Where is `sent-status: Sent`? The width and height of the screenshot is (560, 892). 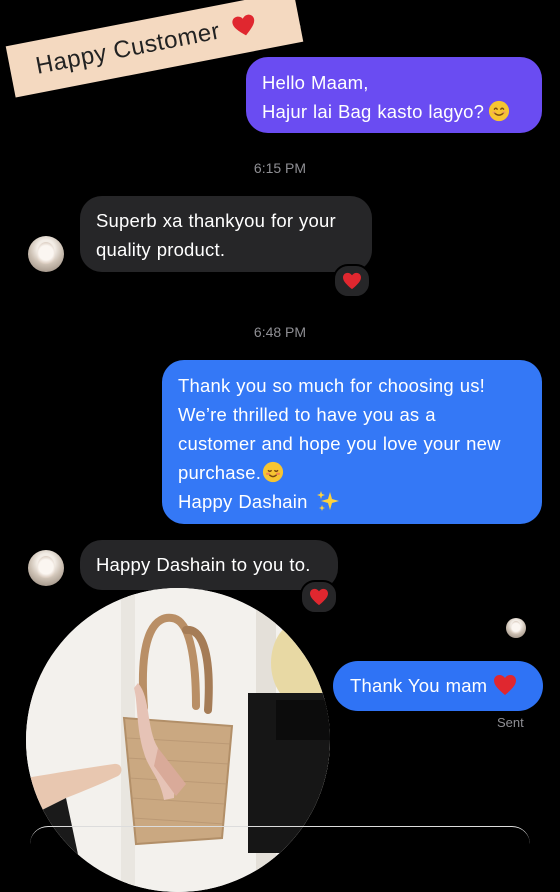
sent-status: Sent is located at coordinates (510, 722).